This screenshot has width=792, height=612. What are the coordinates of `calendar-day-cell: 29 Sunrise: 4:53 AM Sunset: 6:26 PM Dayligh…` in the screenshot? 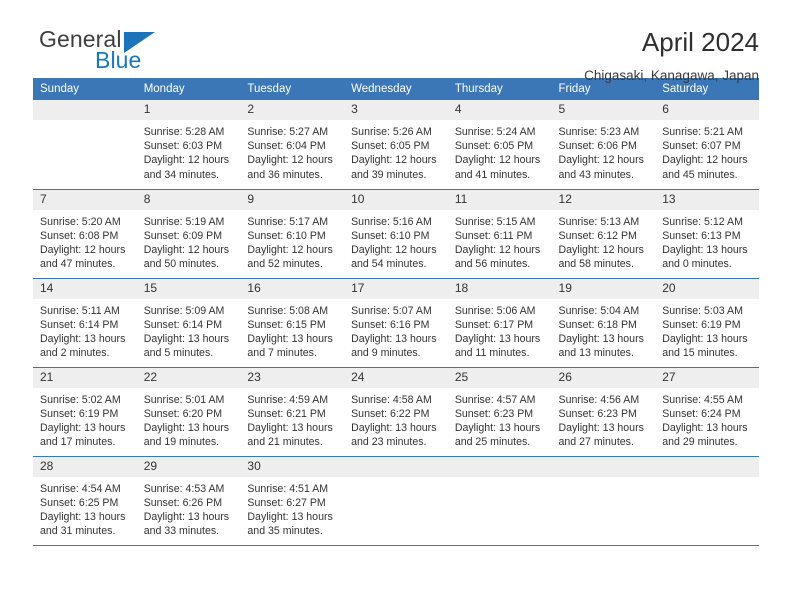 It's located at (188, 501).